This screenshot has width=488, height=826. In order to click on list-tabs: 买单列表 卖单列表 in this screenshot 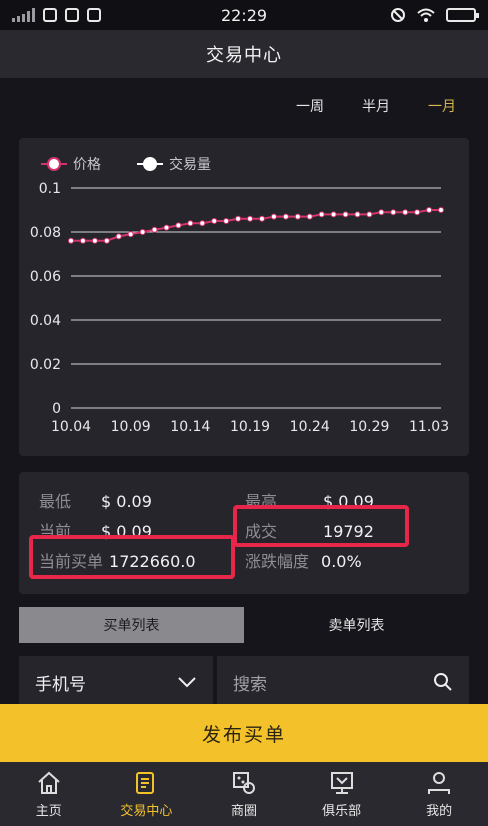, I will do `click(244, 625)`.